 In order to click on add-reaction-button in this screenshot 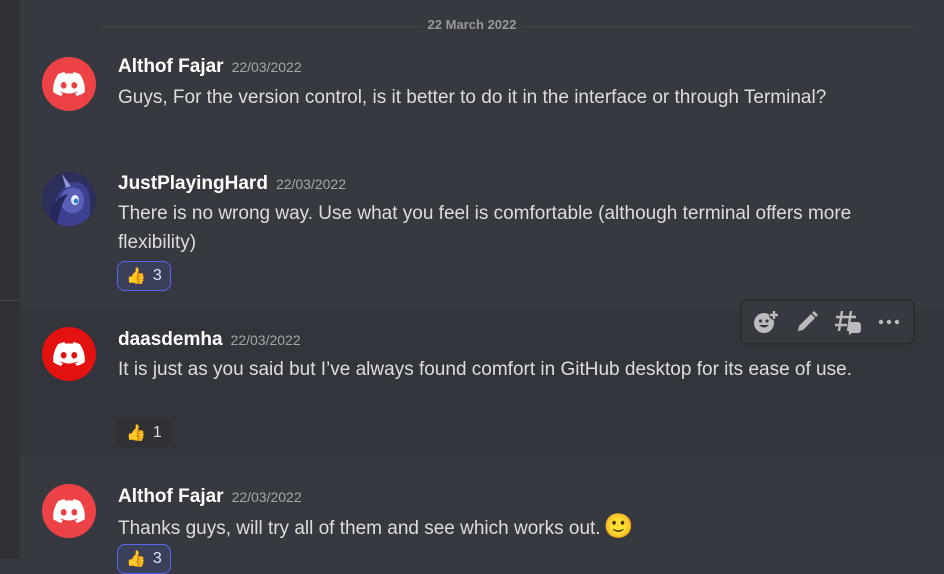, I will do `click(766, 322)`.